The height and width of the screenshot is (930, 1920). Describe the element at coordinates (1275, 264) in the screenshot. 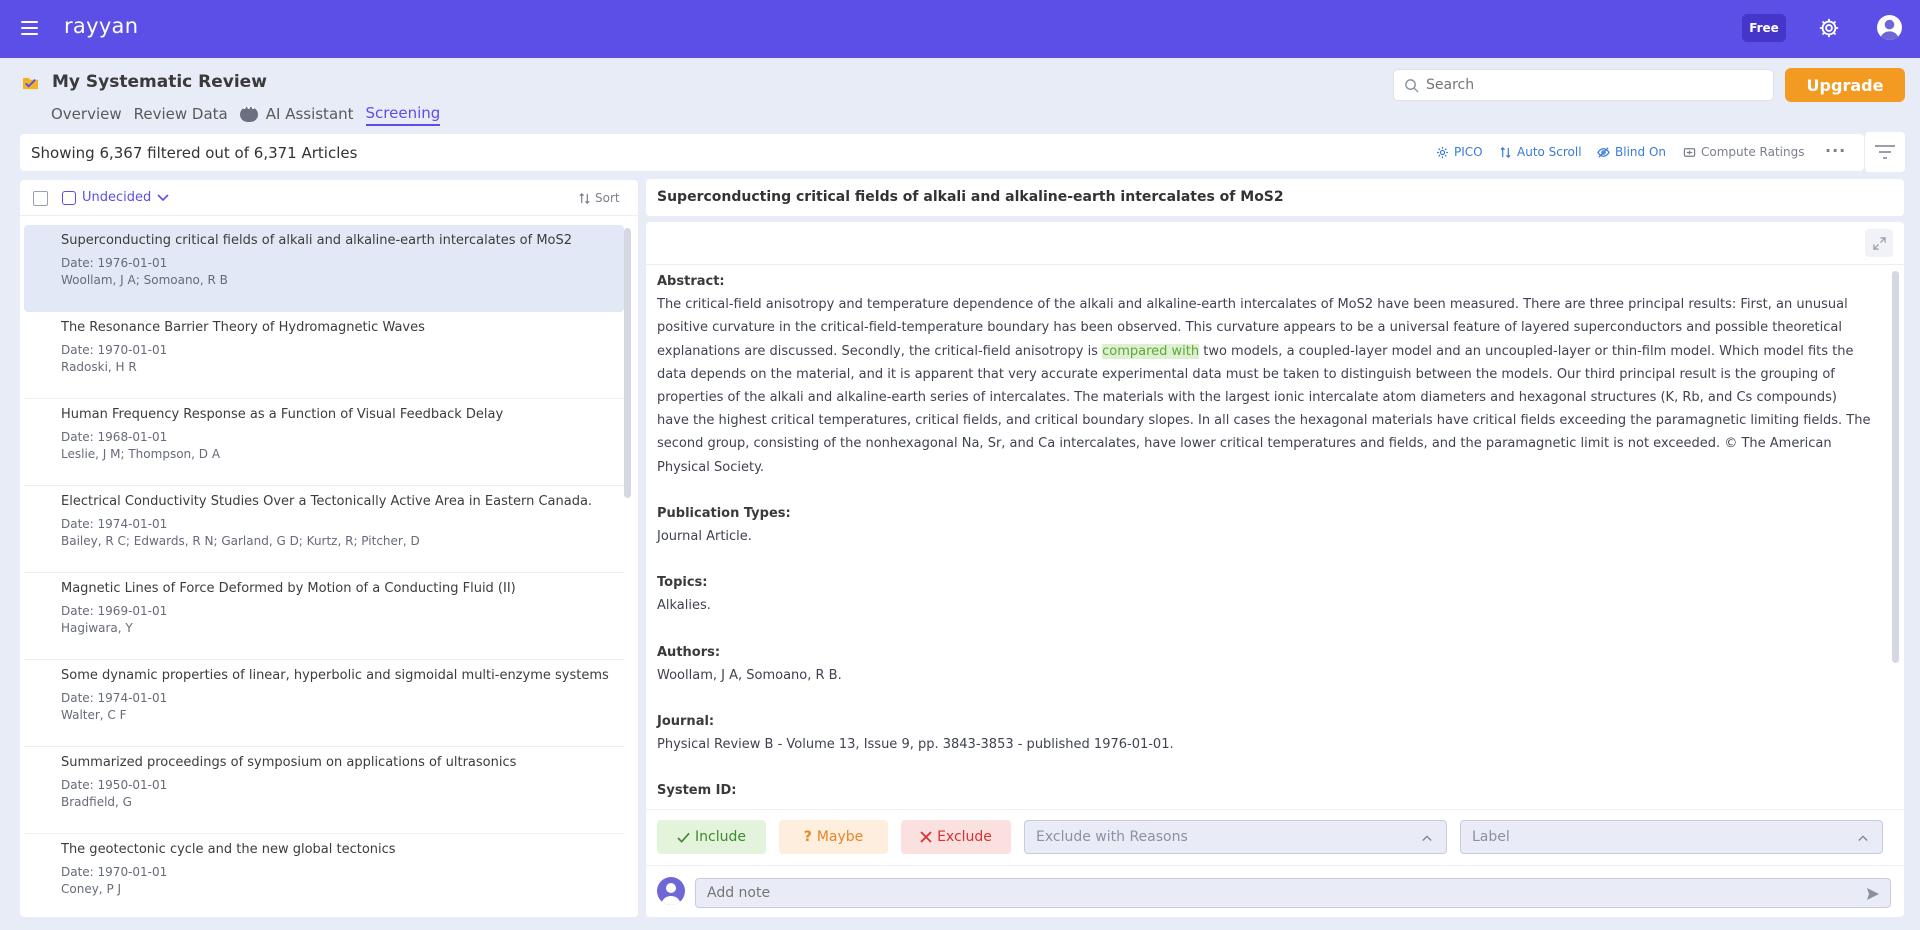

I see `divider` at that location.